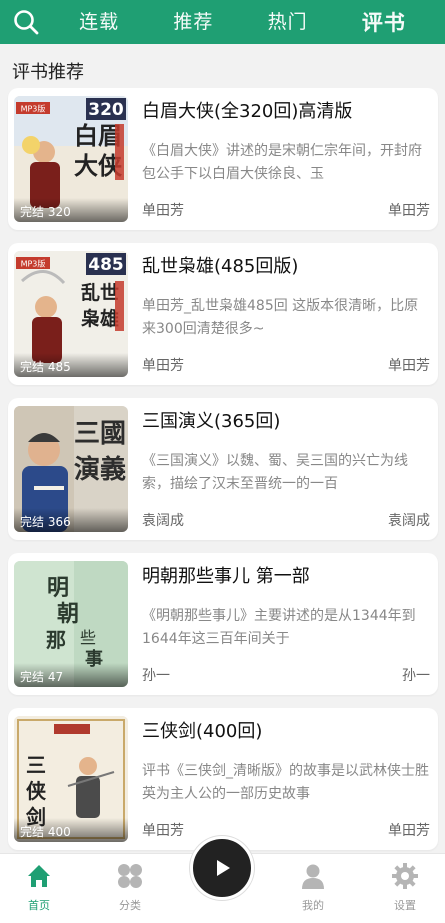  I want to click on book-title: 白眉大侠(全320回)高清版, so click(247, 111).